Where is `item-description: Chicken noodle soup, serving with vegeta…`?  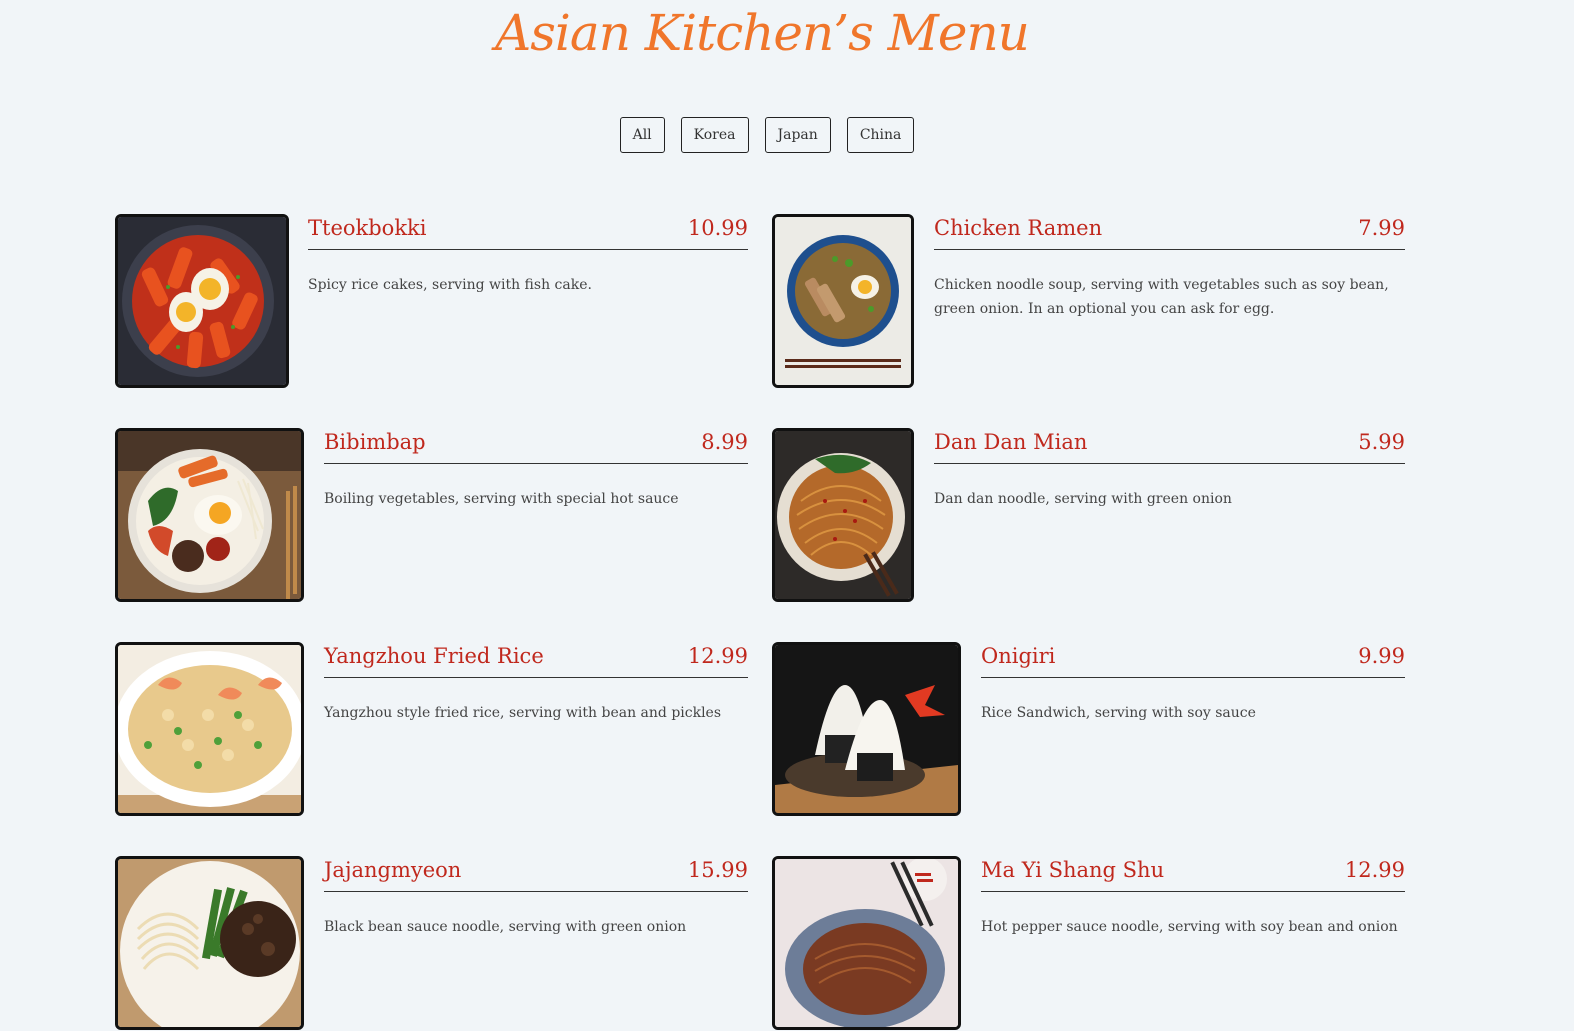 item-description: Chicken noodle soup, serving with vegeta… is located at coordinates (1161, 297).